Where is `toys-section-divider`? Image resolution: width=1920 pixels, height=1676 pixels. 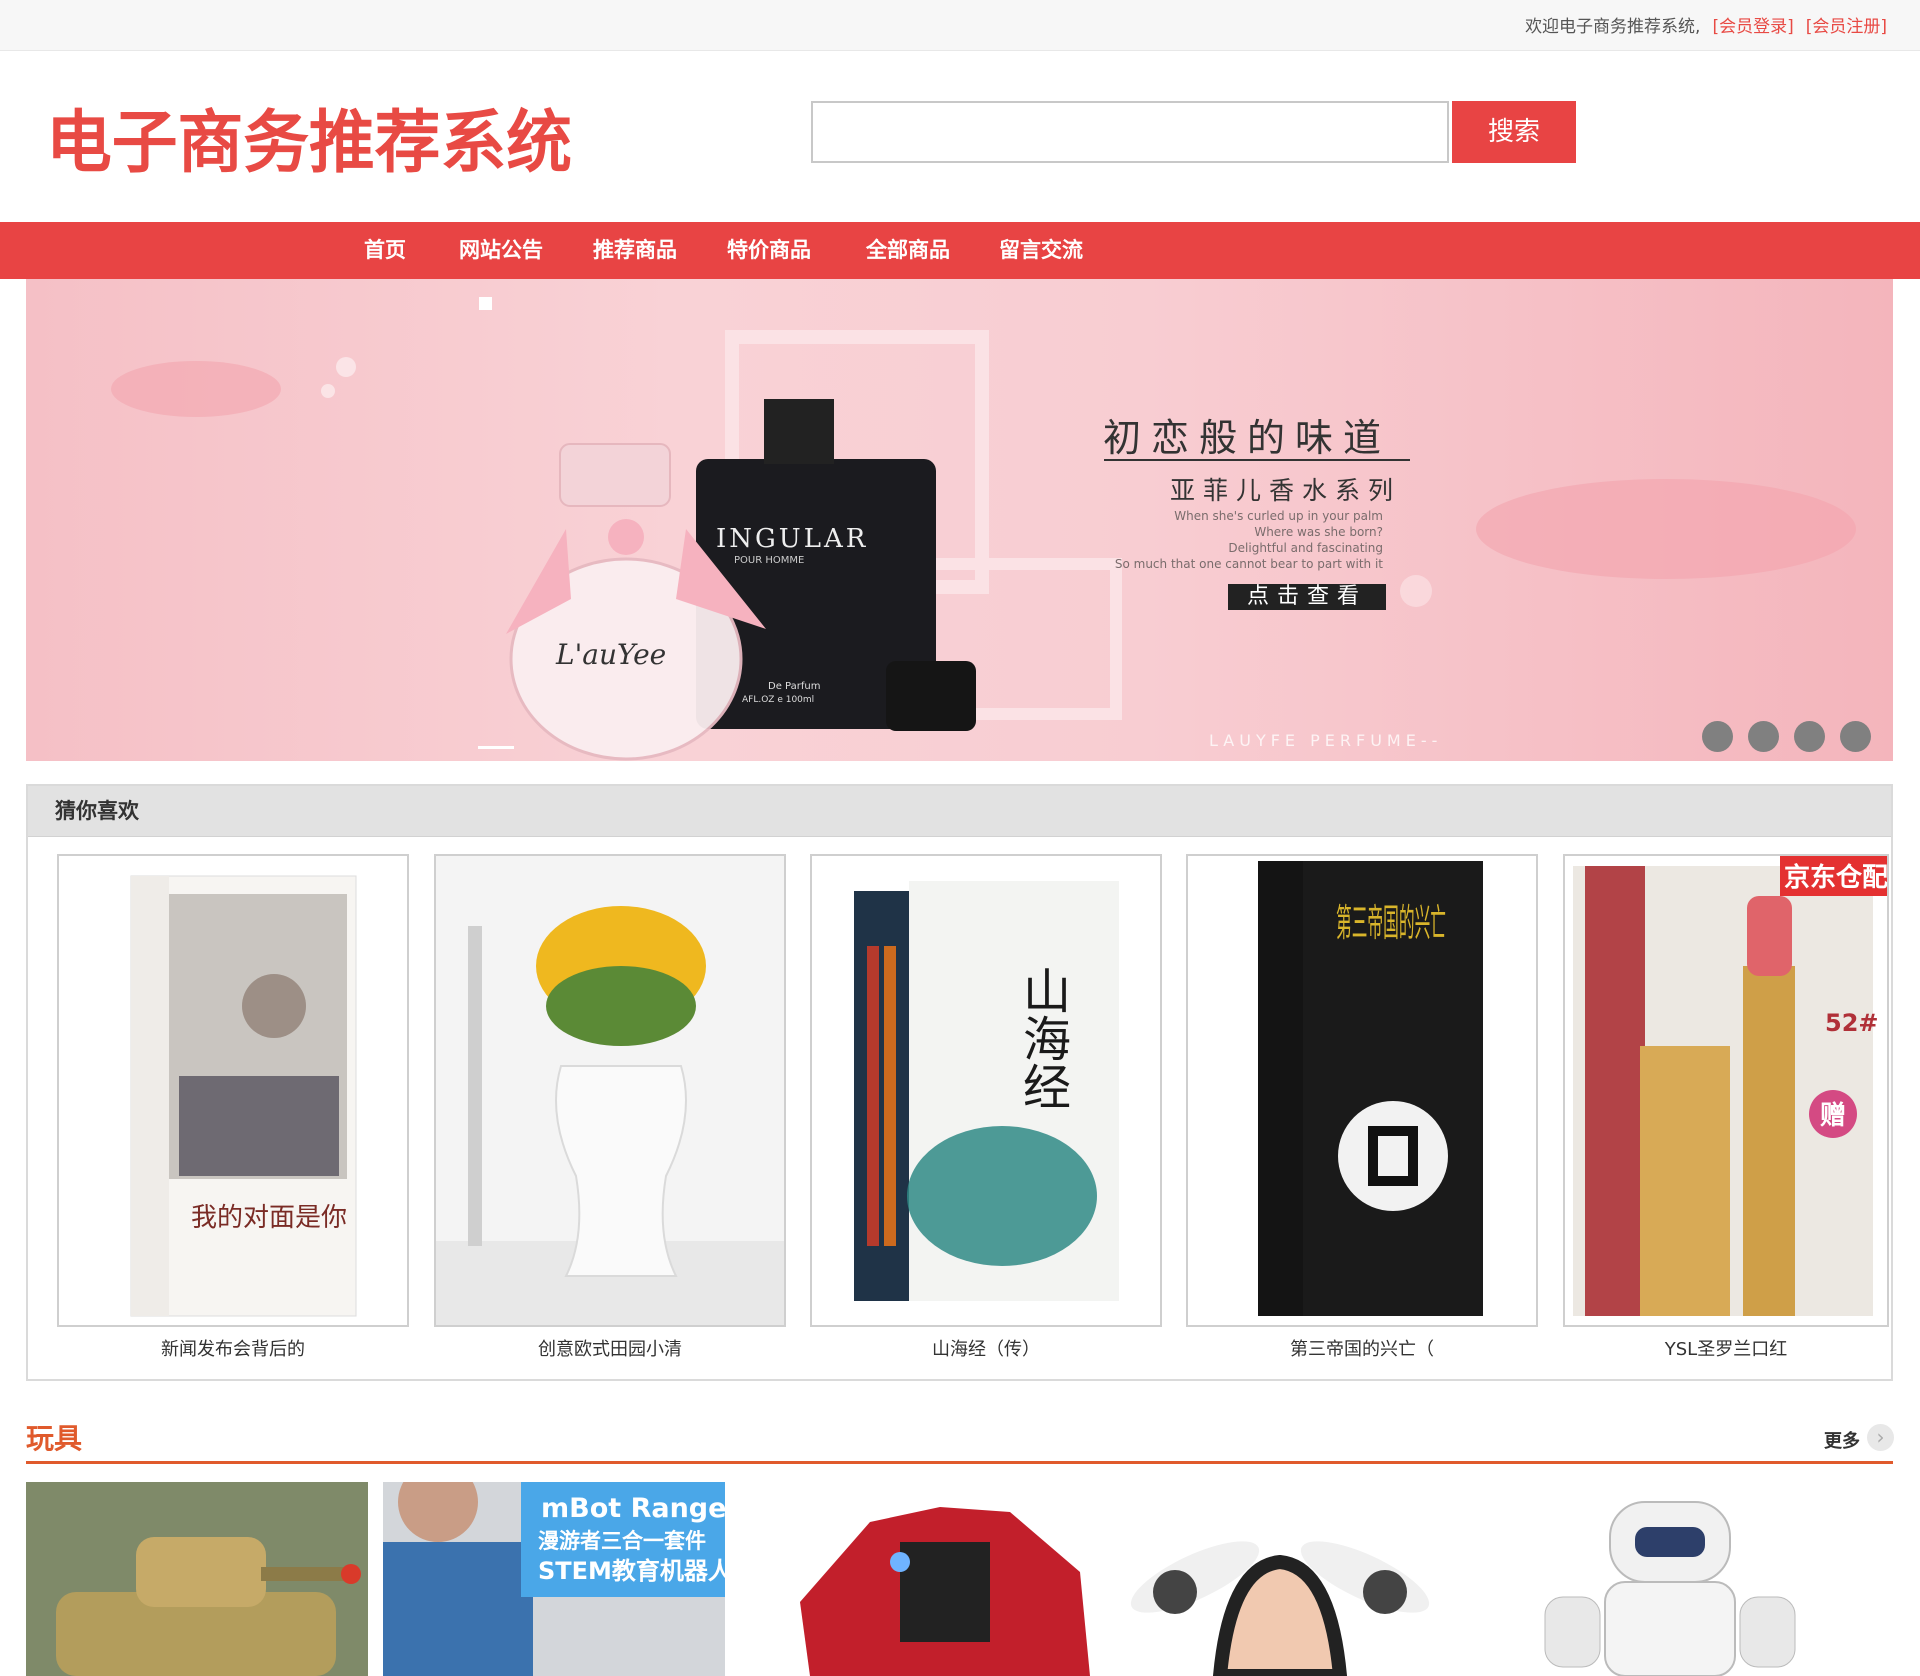 toys-section-divider is located at coordinates (959, 1462).